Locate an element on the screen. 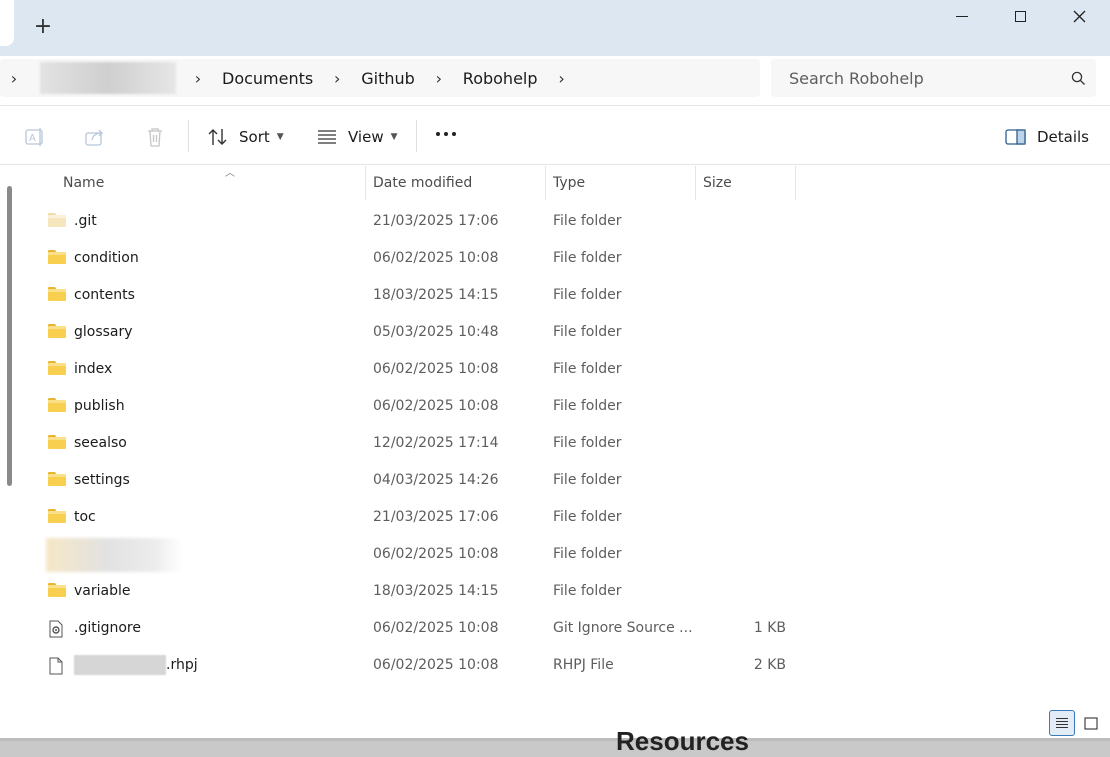  breadcrumb: › › Documents › Github › Robohelp › is located at coordinates (380, 78).